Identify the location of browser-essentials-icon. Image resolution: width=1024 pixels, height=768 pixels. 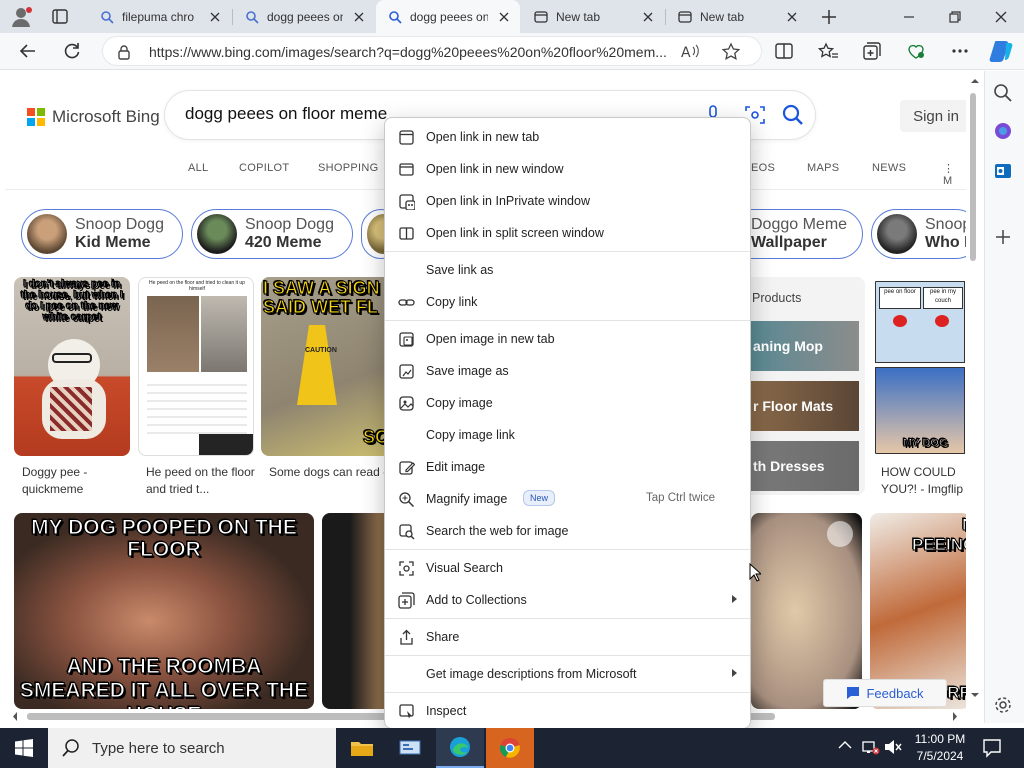
(916, 51).